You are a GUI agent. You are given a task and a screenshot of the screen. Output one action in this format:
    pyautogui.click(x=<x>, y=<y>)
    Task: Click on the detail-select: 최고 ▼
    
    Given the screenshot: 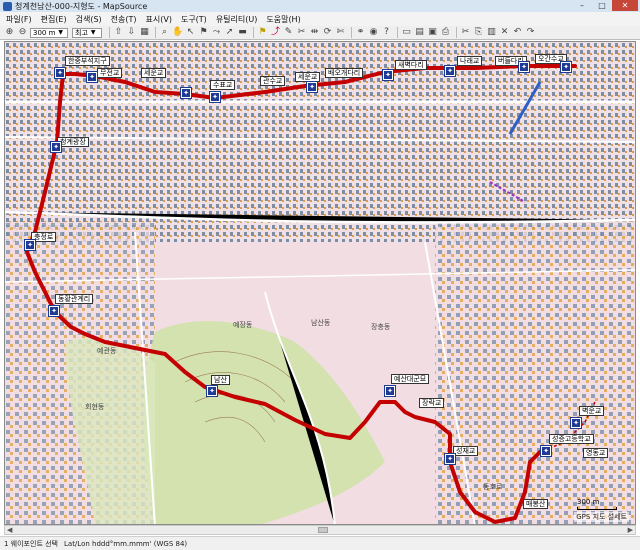 What is the action you would take?
    pyautogui.click(x=87, y=32)
    